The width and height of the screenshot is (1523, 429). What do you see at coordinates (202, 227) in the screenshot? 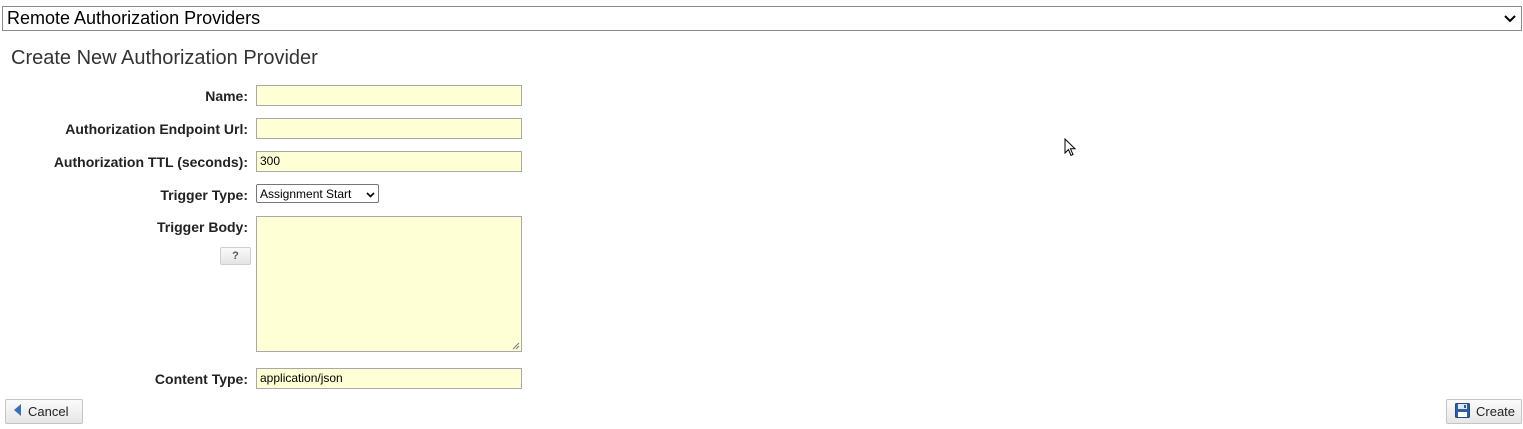
I see `trigger-body-label: Trigger Body:` at bounding box center [202, 227].